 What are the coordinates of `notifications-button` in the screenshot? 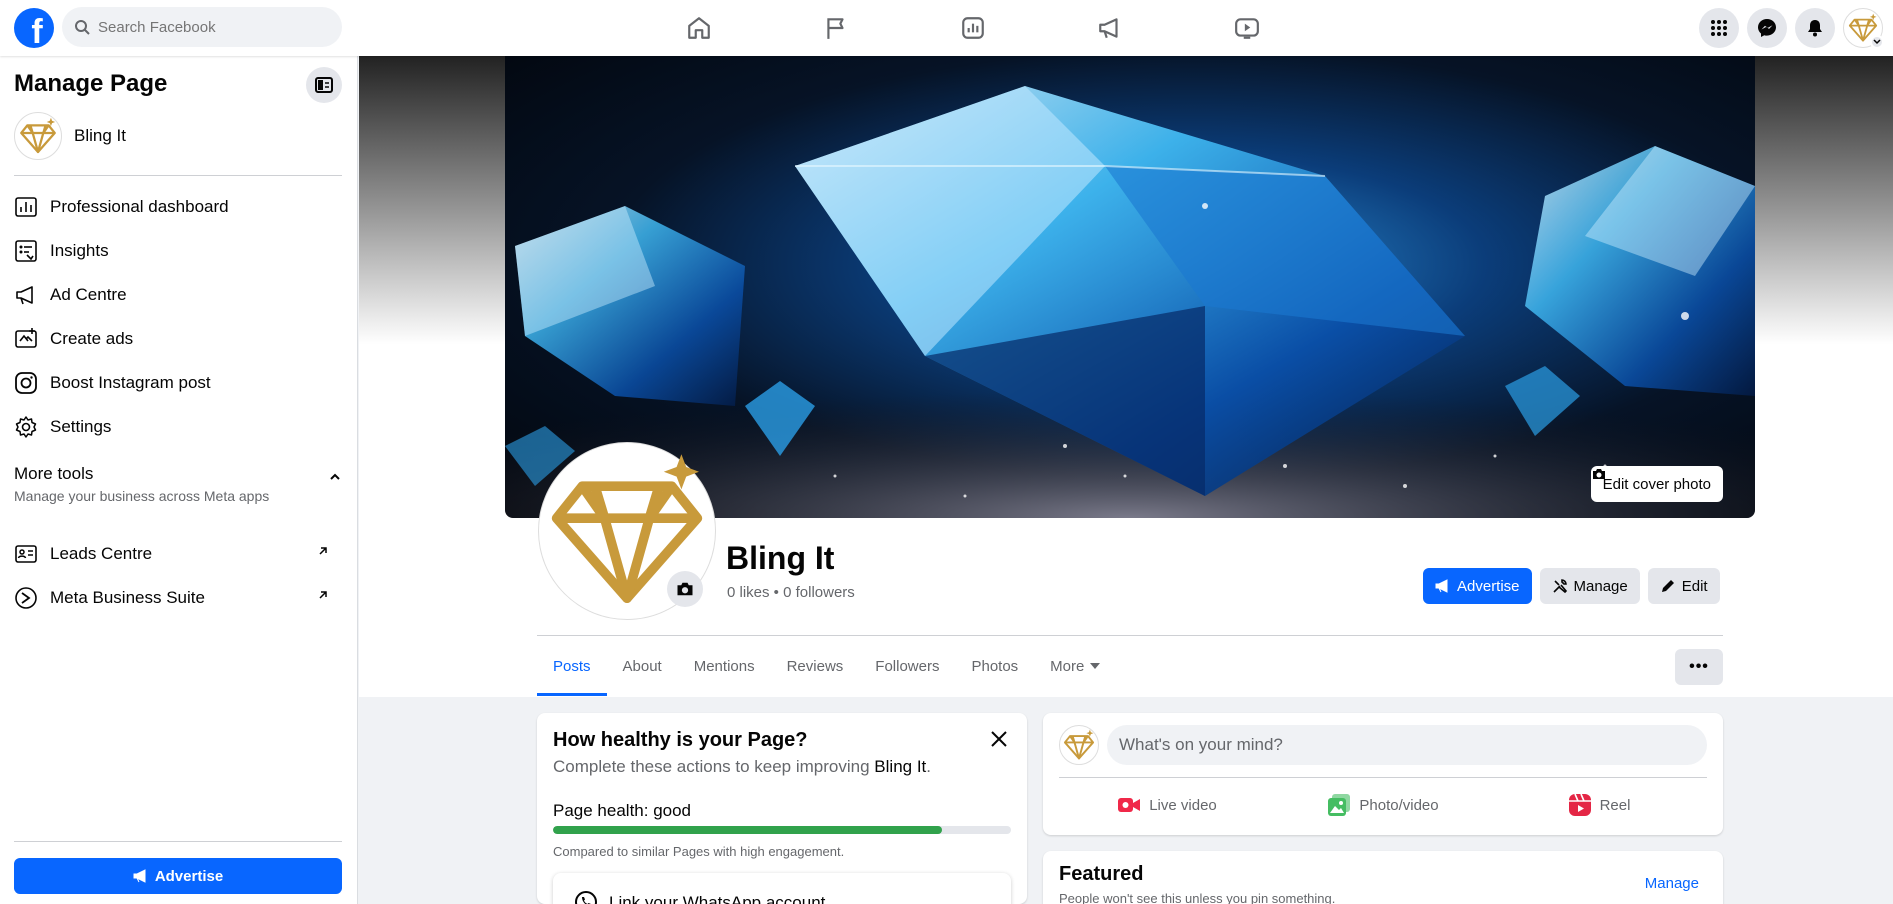 It's located at (1815, 28).